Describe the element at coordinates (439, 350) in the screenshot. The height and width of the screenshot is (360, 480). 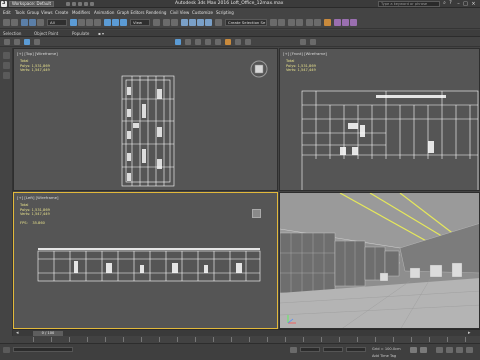
I see `play-button` at that location.